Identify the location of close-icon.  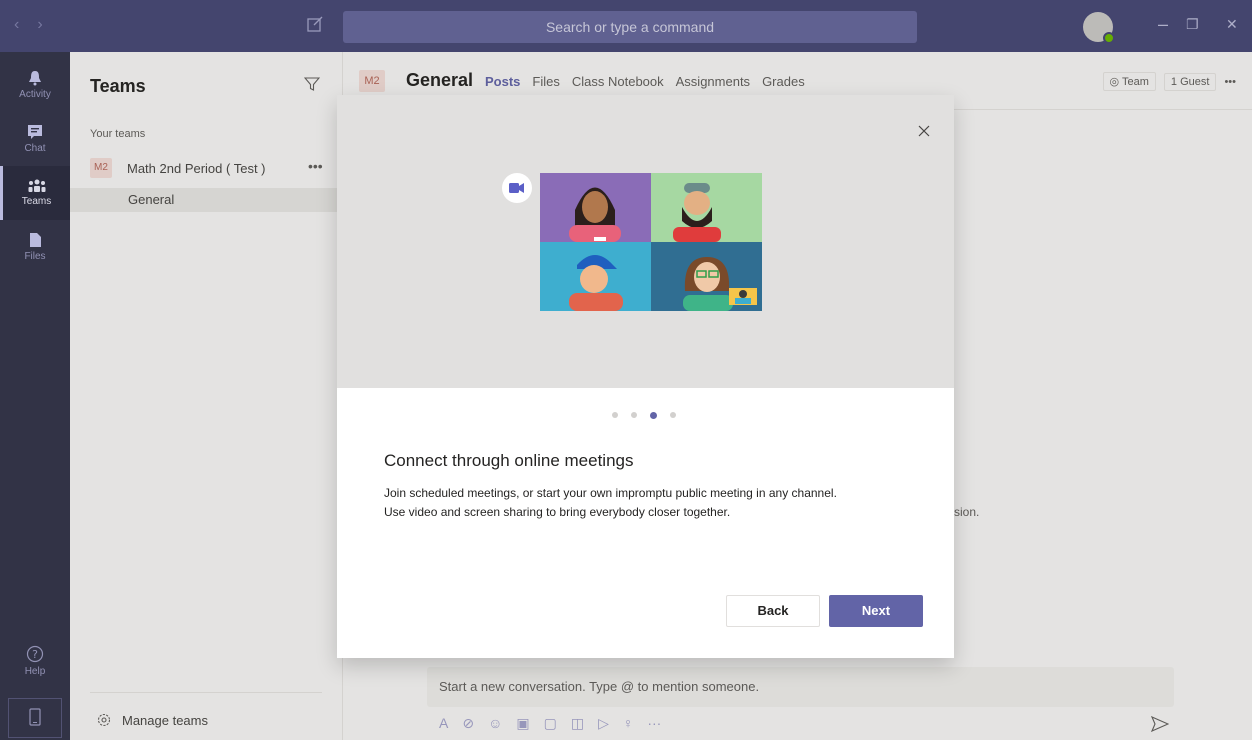
(924, 131).